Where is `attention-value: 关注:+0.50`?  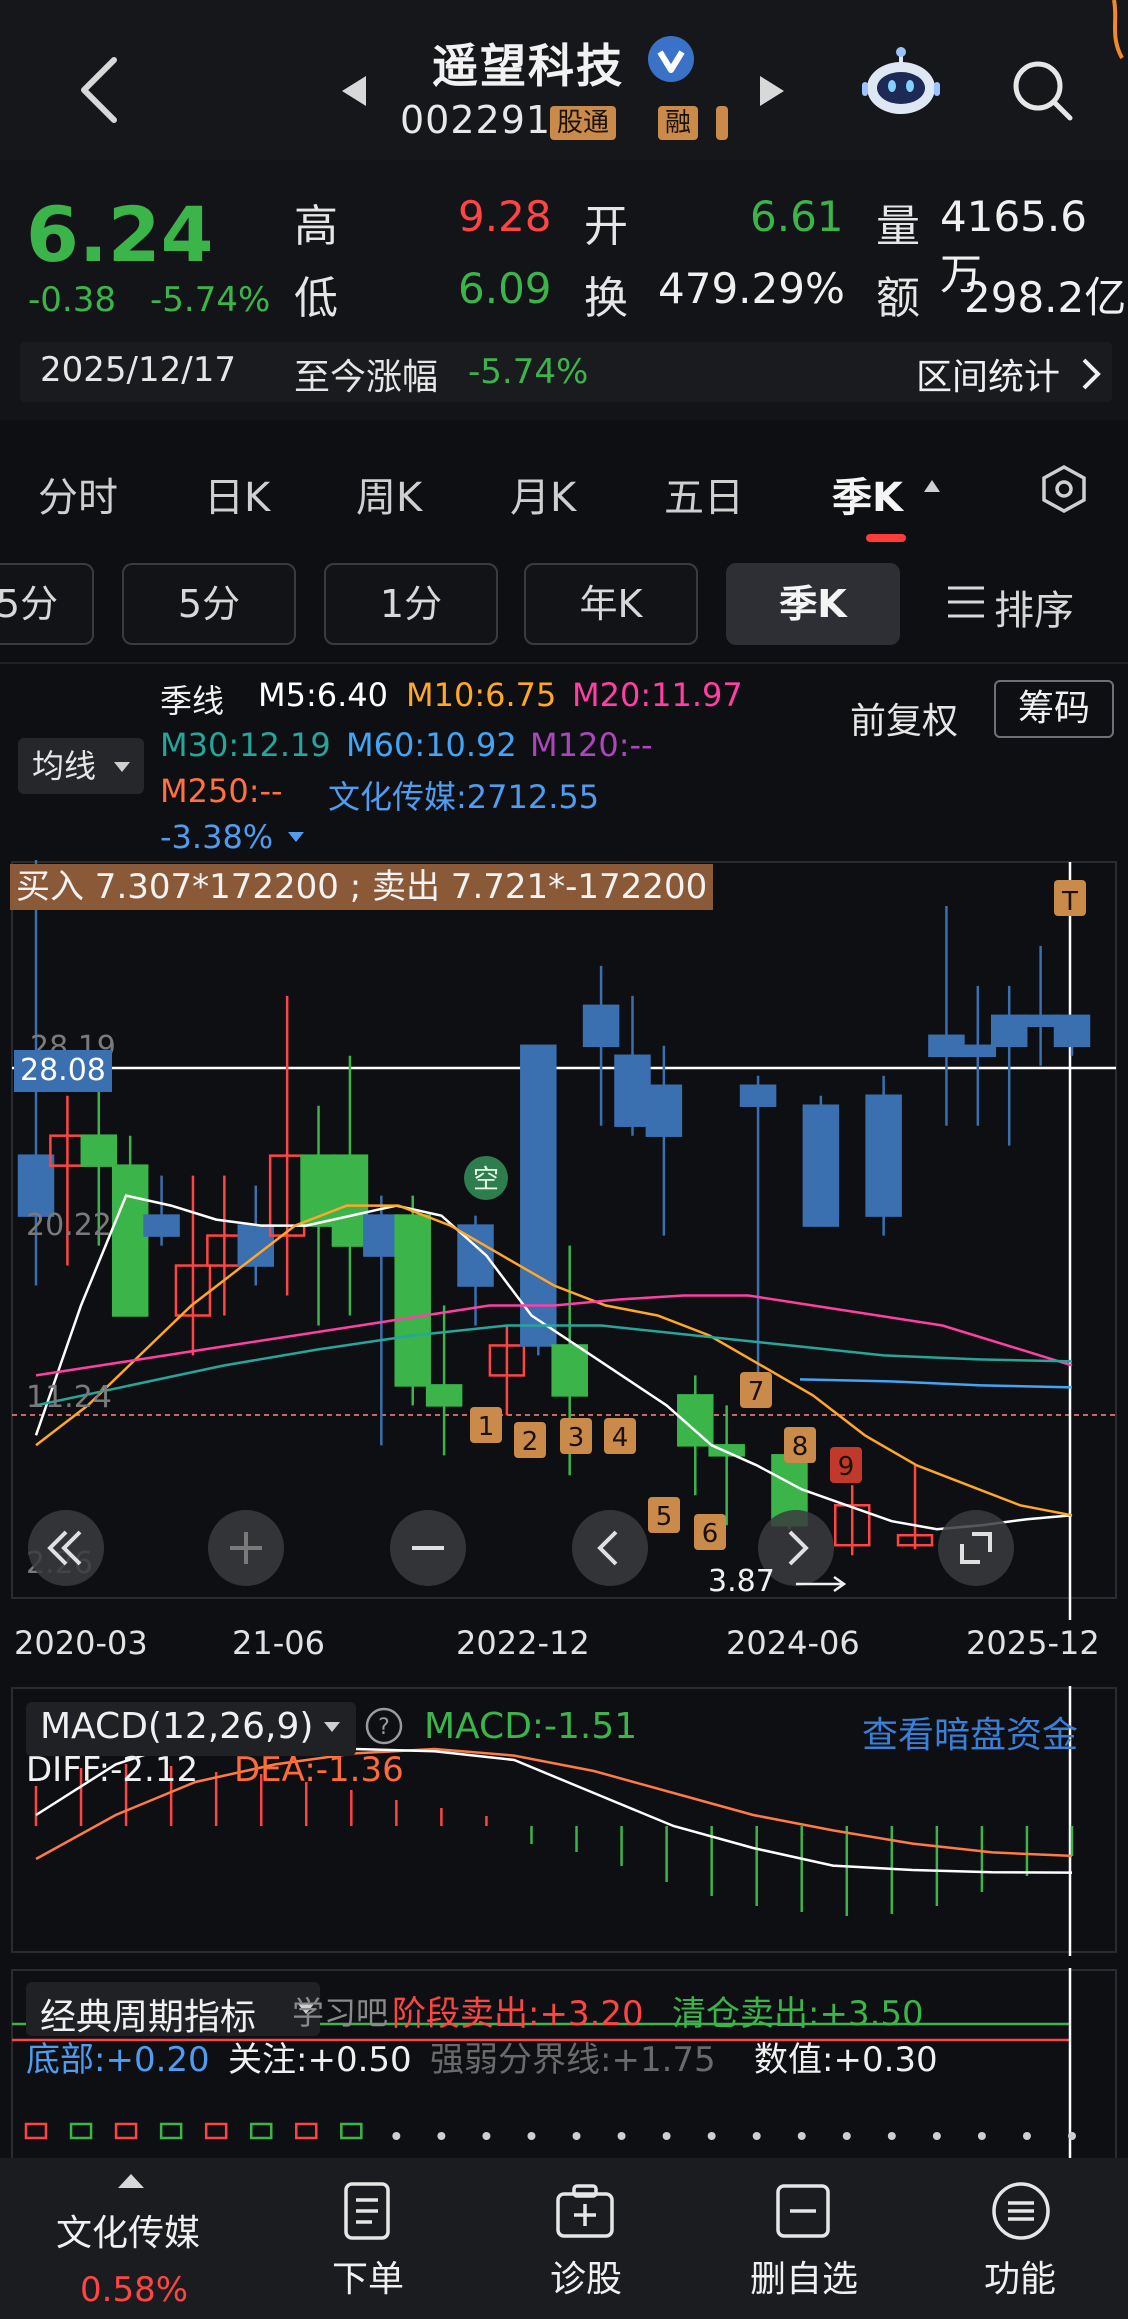
attention-value: 关注:+0.50 is located at coordinates (320, 2060).